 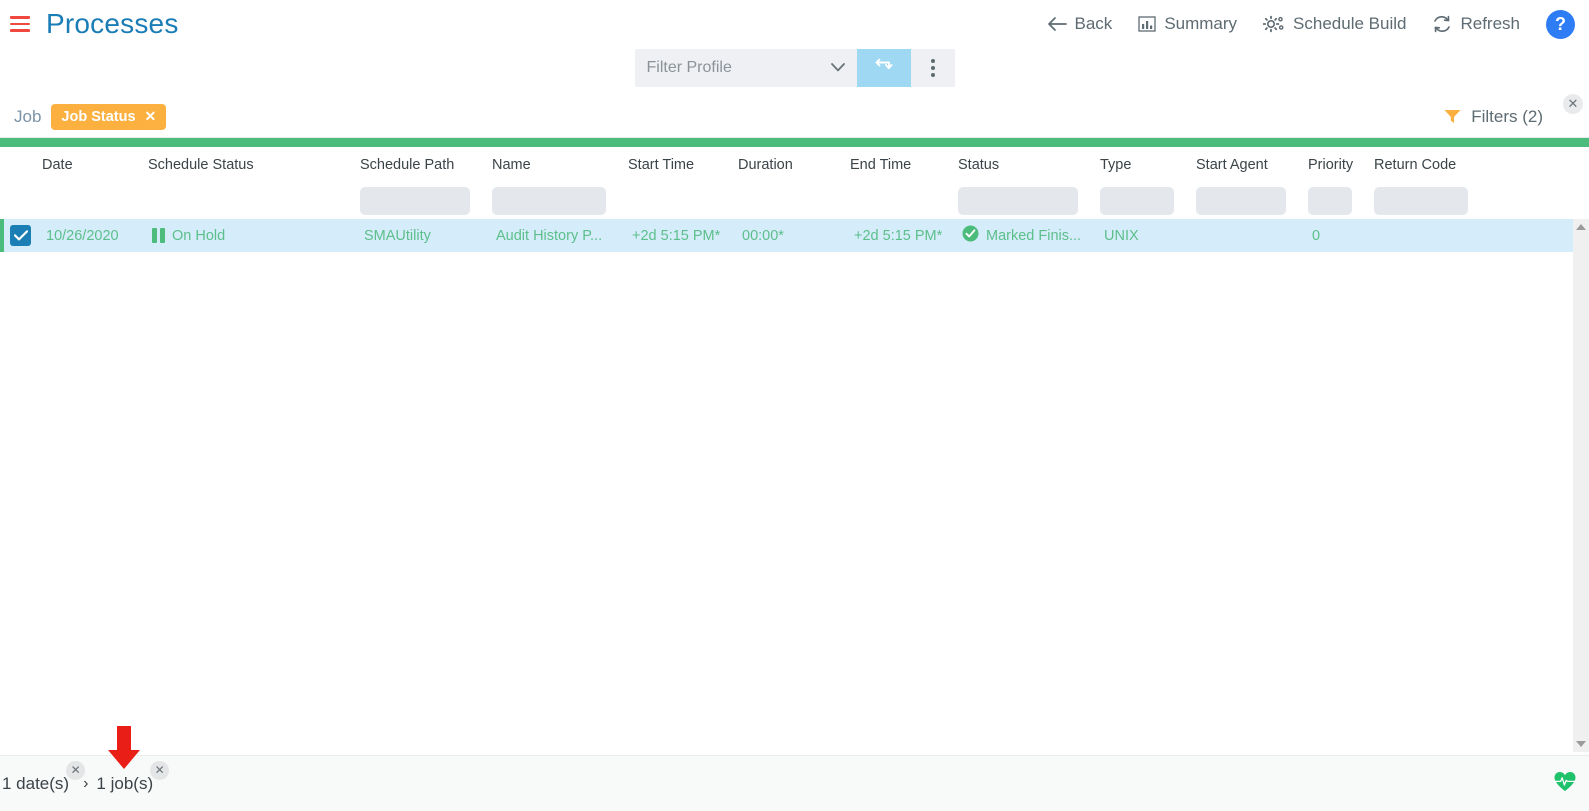 What do you see at coordinates (1148, 165) in the screenshot?
I see `column-header-type: Type` at bounding box center [1148, 165].